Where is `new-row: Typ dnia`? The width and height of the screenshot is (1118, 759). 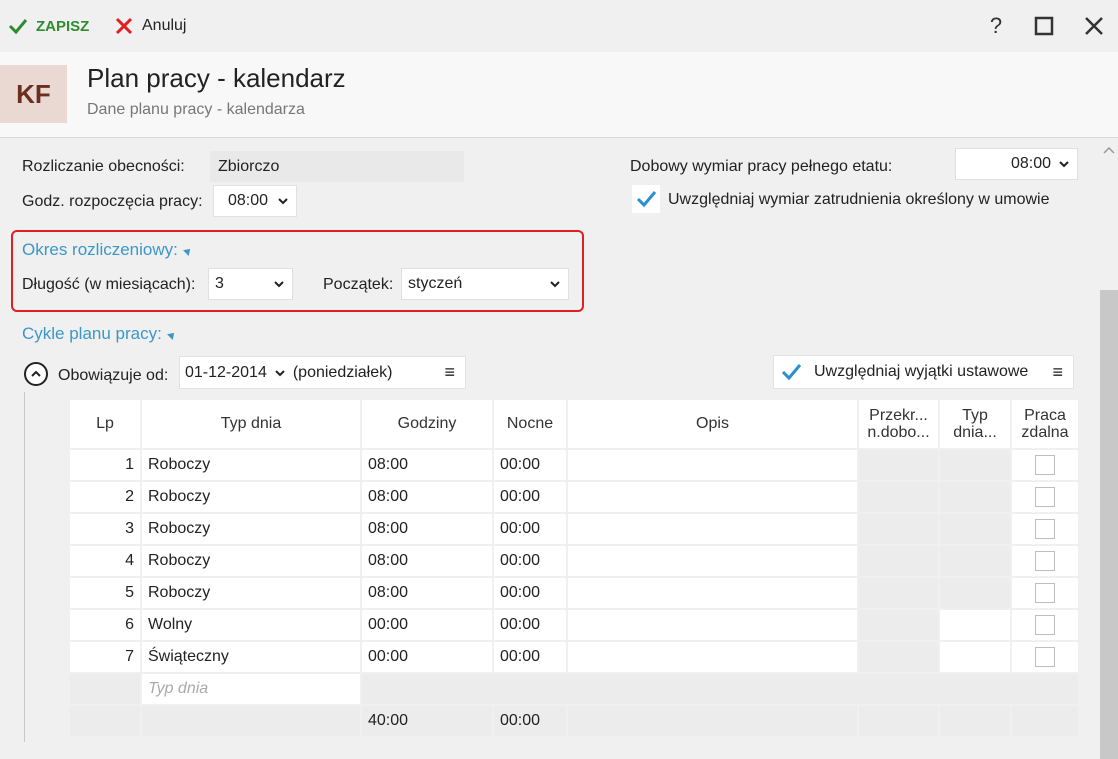 new-row: Typ dnia is located at coordinates (574, 689).